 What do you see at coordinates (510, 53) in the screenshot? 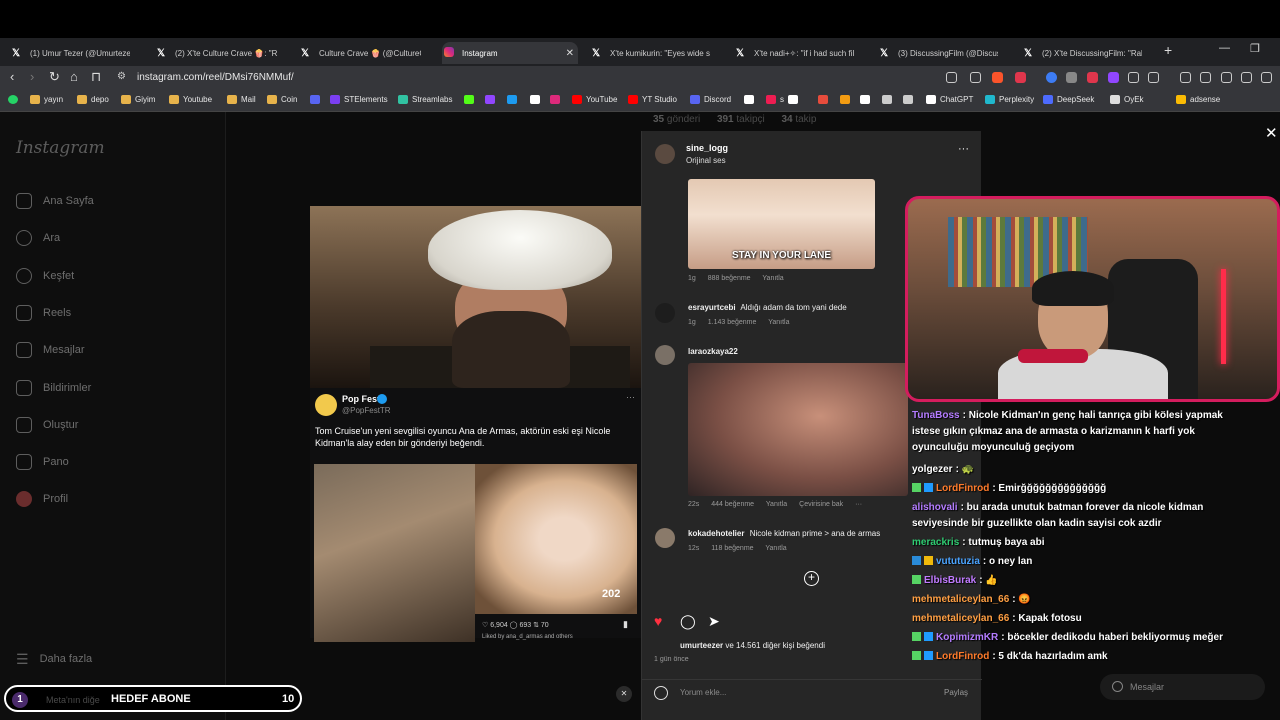
I see `tab-4: Instagram ✕` at bounding box center [510, 53].